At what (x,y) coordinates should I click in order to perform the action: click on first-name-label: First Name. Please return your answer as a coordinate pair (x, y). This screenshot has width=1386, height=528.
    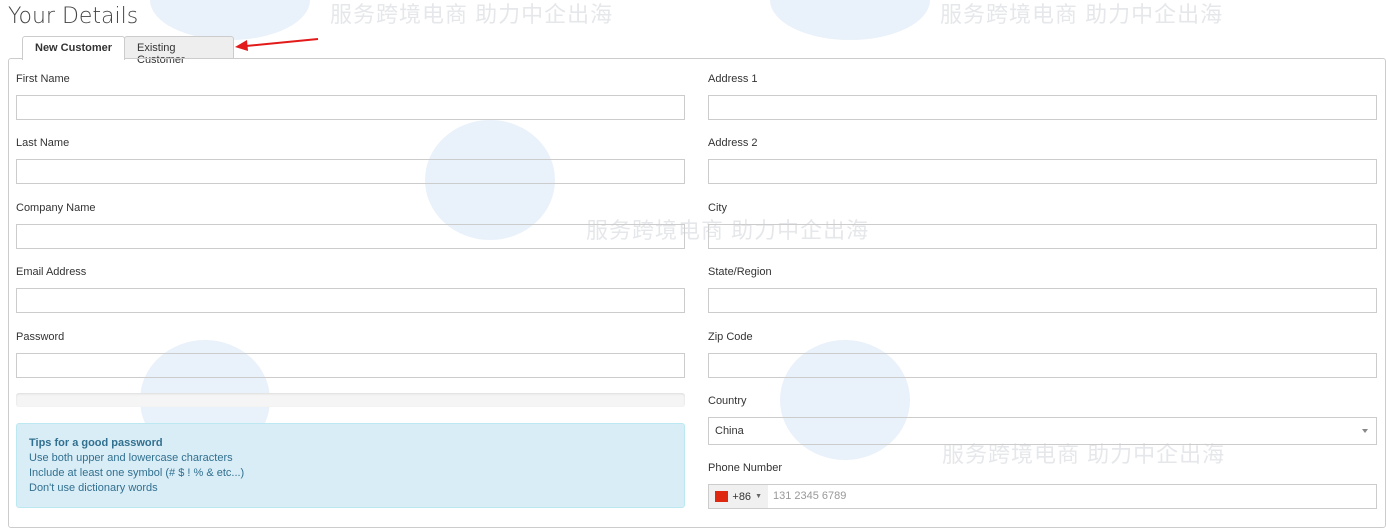
    Looking at the image, I should click on (43, 79).